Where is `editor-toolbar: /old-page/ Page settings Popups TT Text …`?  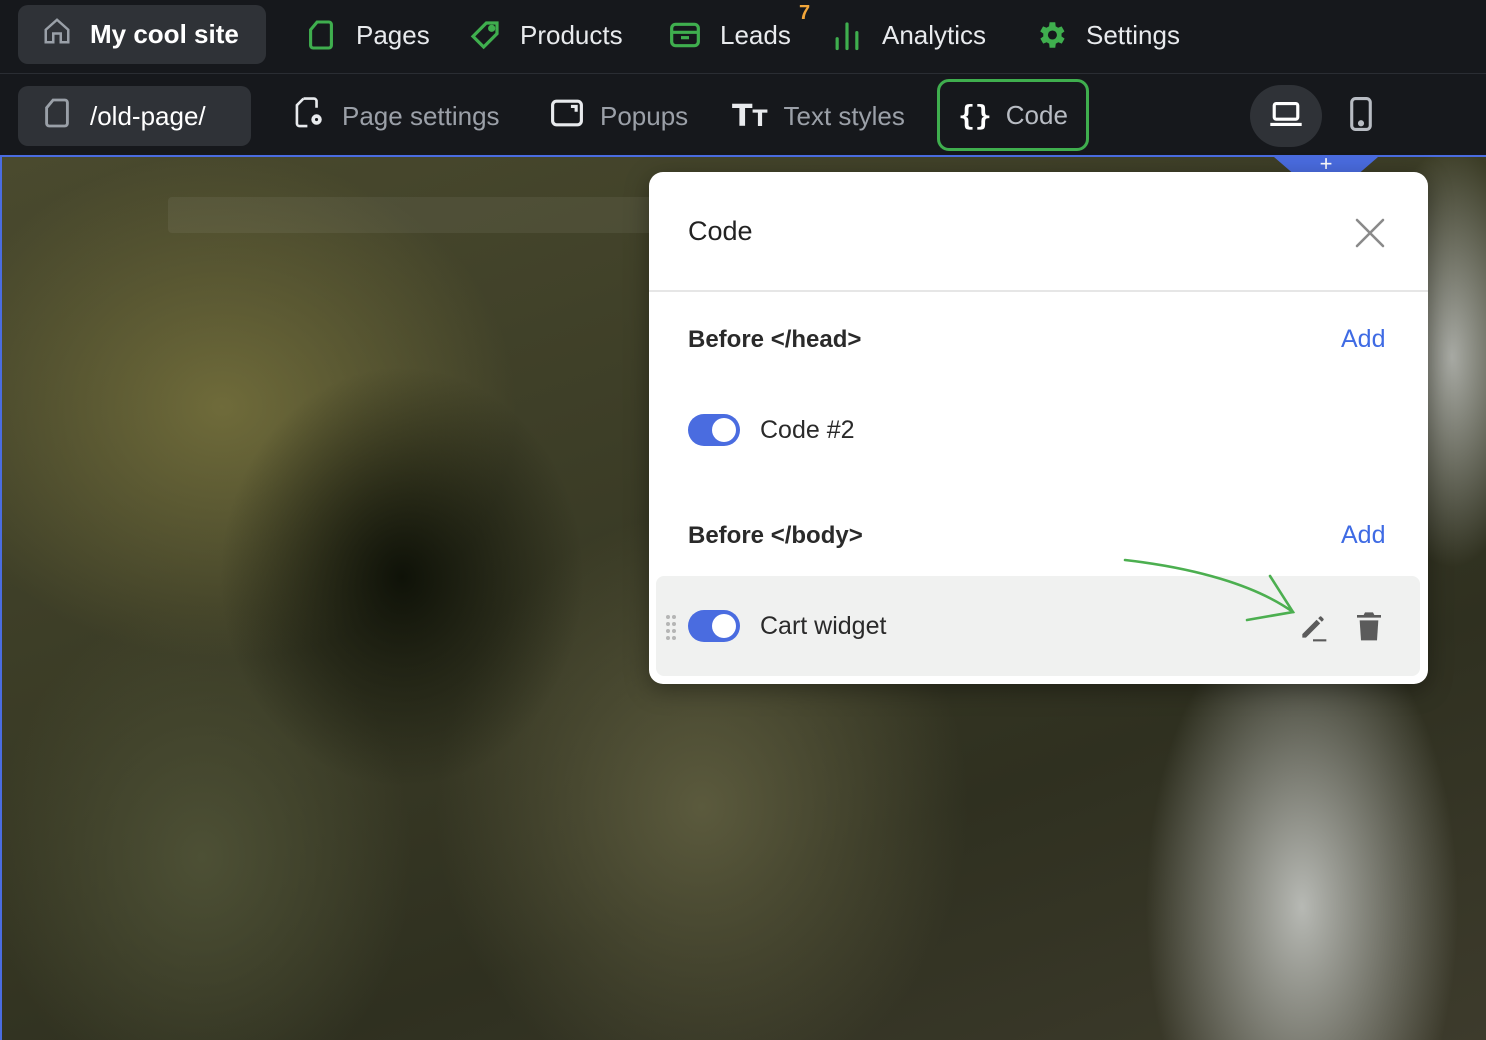
editor-toolbar: /old-page/ Page settings Popups TT Text … is located at coordinates (743, 115).